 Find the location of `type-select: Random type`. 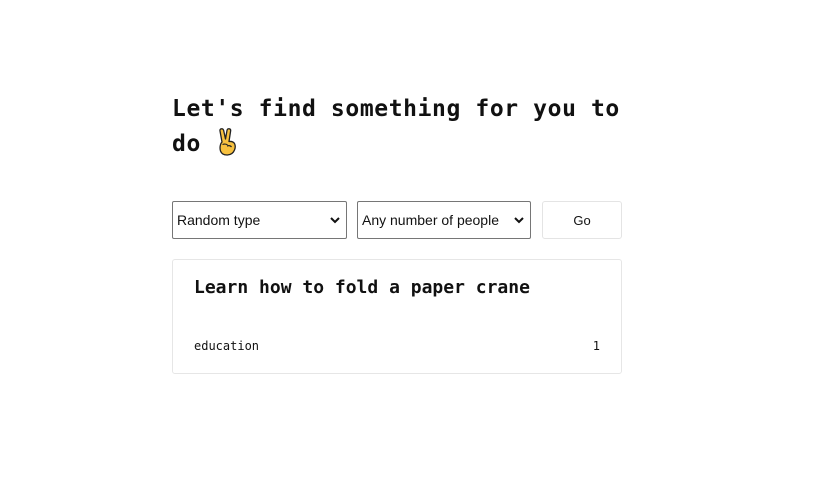

type-select: Random type is located at coordinates (259, 220).